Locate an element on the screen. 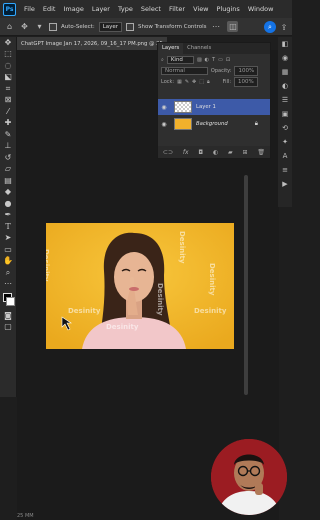 This screenshot has width=320, height=520. channels-icon: ≡ is located at coordinates (285, 170).